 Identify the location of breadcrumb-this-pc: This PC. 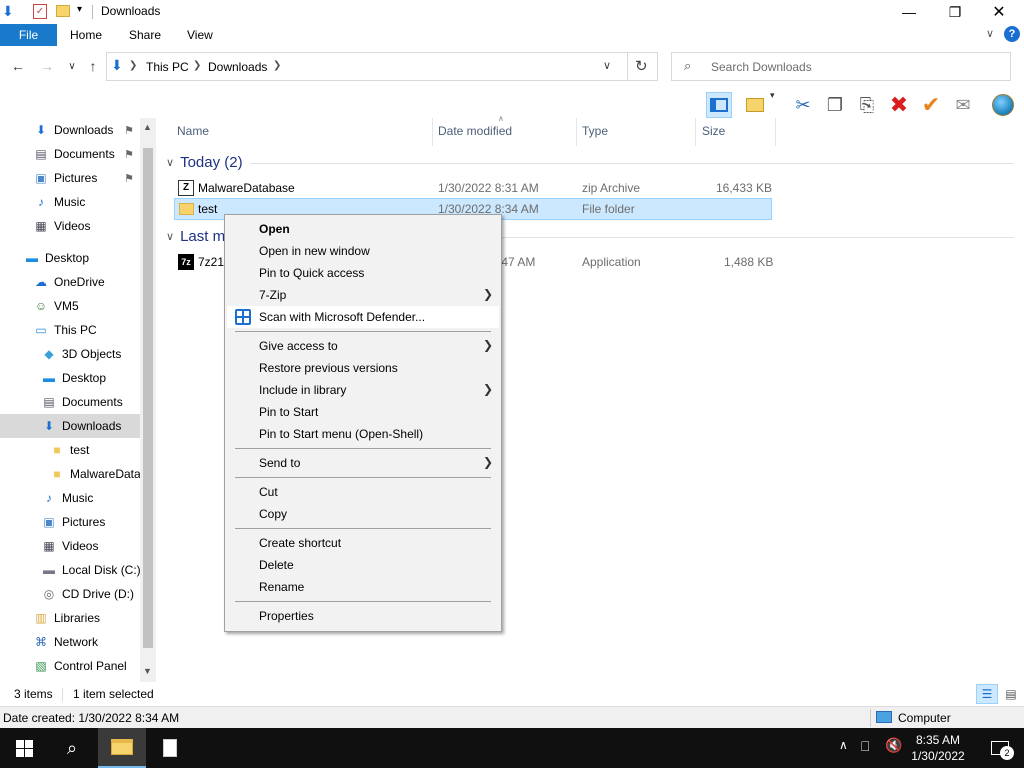
(167, 67).